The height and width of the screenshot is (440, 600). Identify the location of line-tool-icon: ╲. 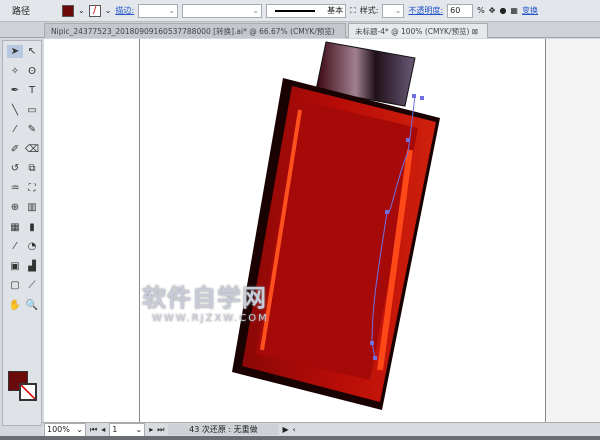
(15, 110).